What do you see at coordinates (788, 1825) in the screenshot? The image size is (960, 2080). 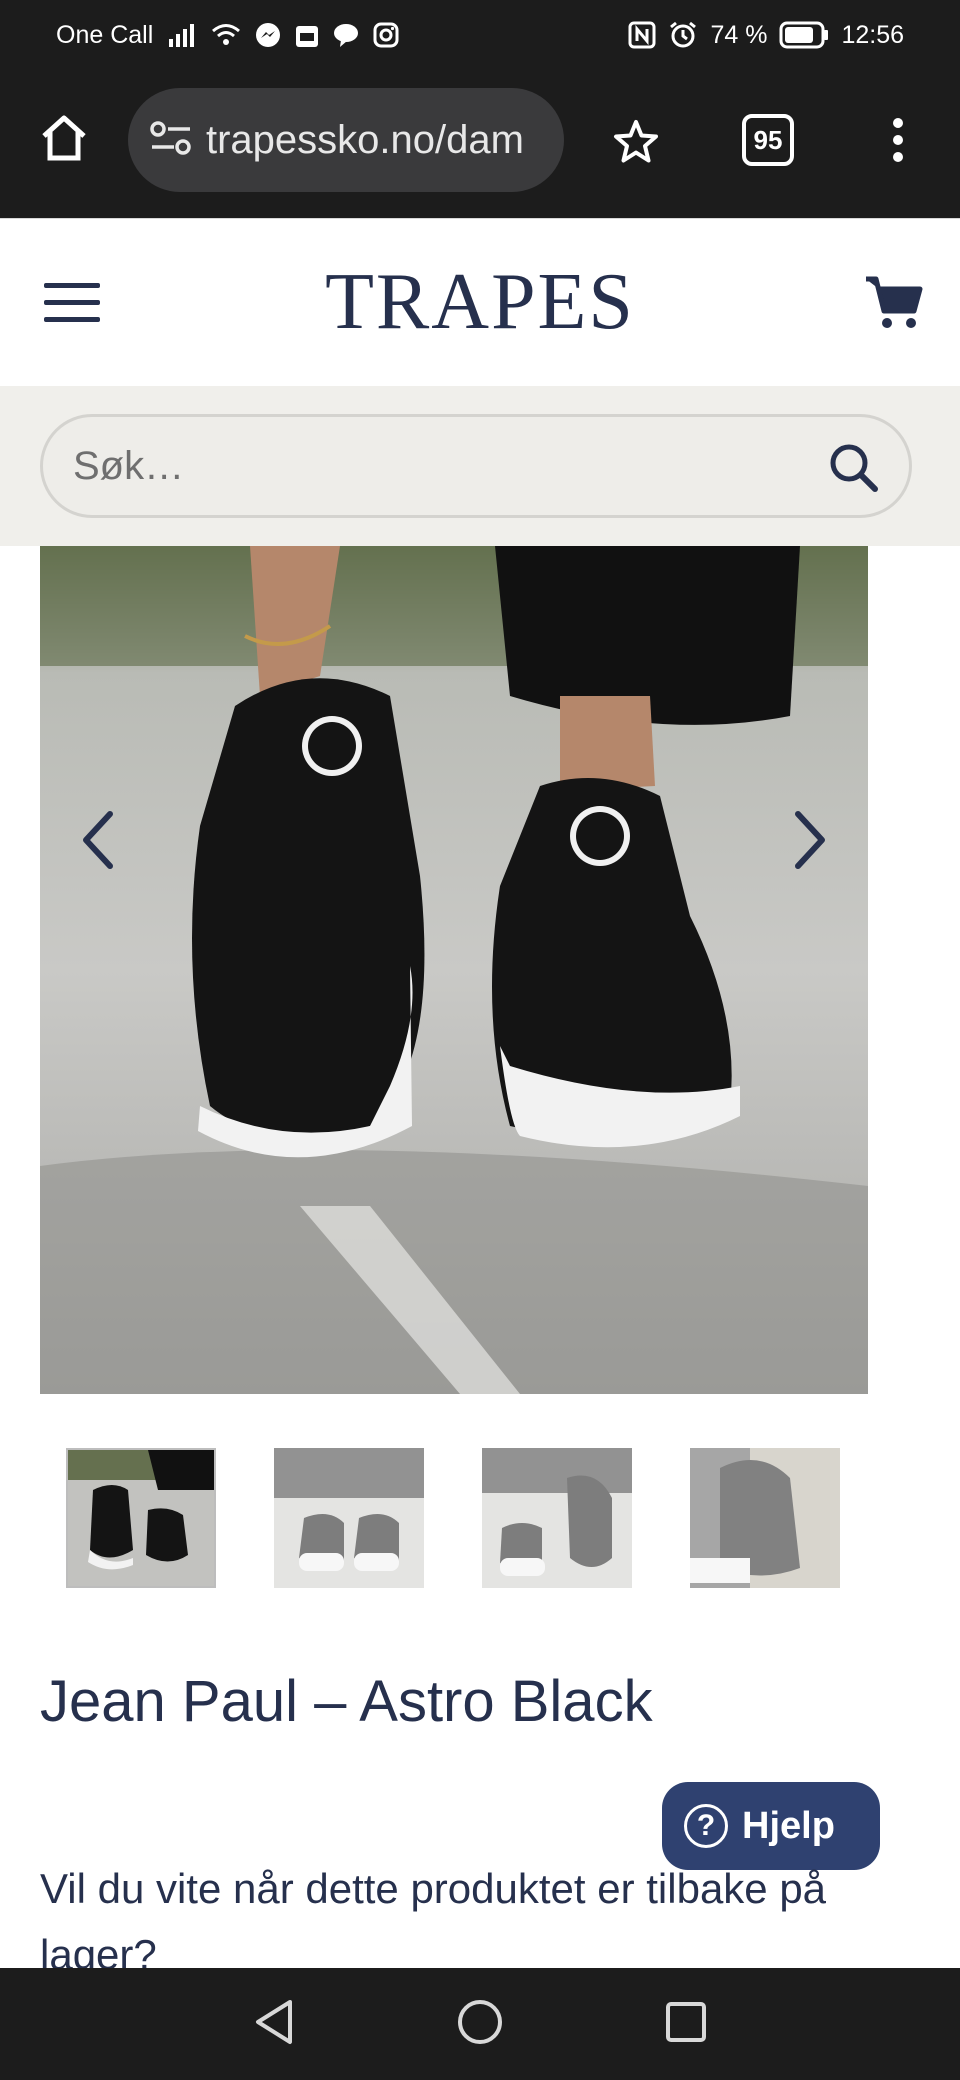 I see `help-label: Hjelp` at bounding box center [788, 1825].